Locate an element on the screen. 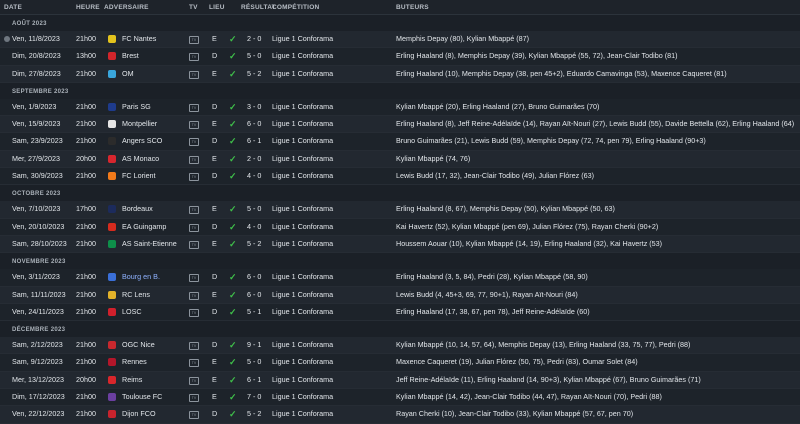  opponent-link: Toulouse FC is located at coordinates (142, 397).